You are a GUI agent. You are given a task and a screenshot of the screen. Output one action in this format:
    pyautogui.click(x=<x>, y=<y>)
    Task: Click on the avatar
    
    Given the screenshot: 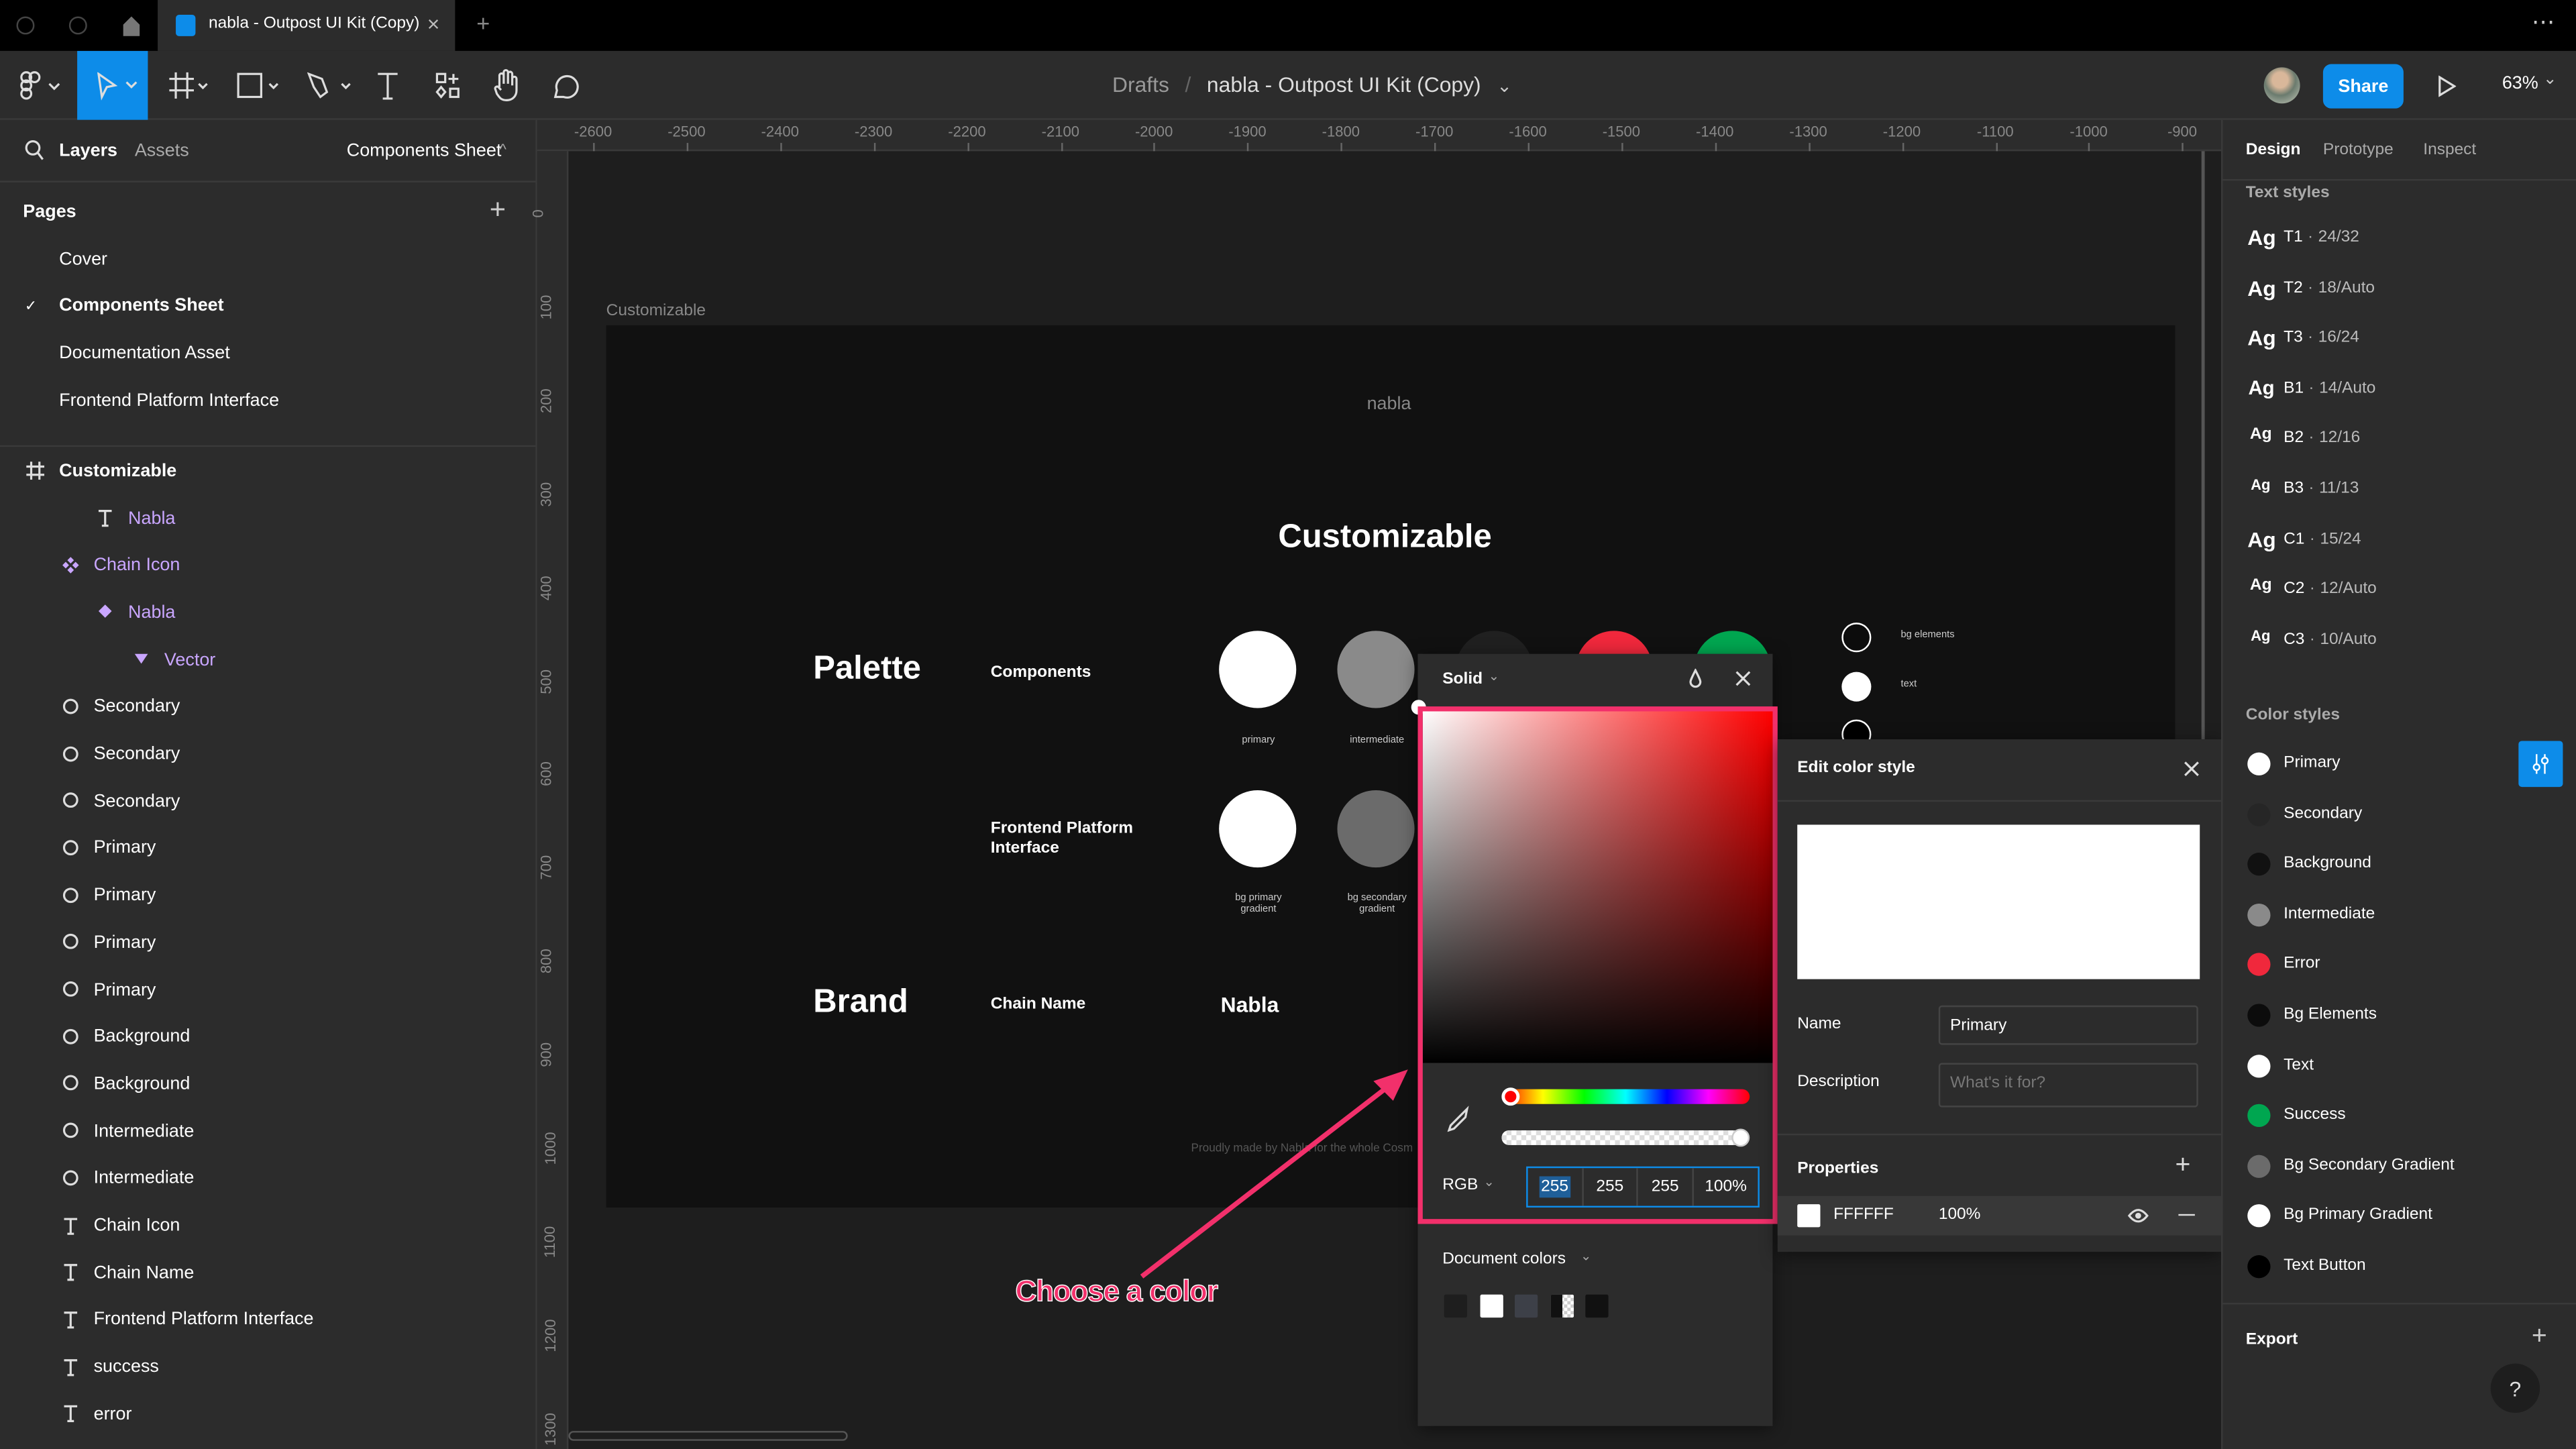 What is the action you would take?
    pyautogui.click(x=2281, y=85)
    